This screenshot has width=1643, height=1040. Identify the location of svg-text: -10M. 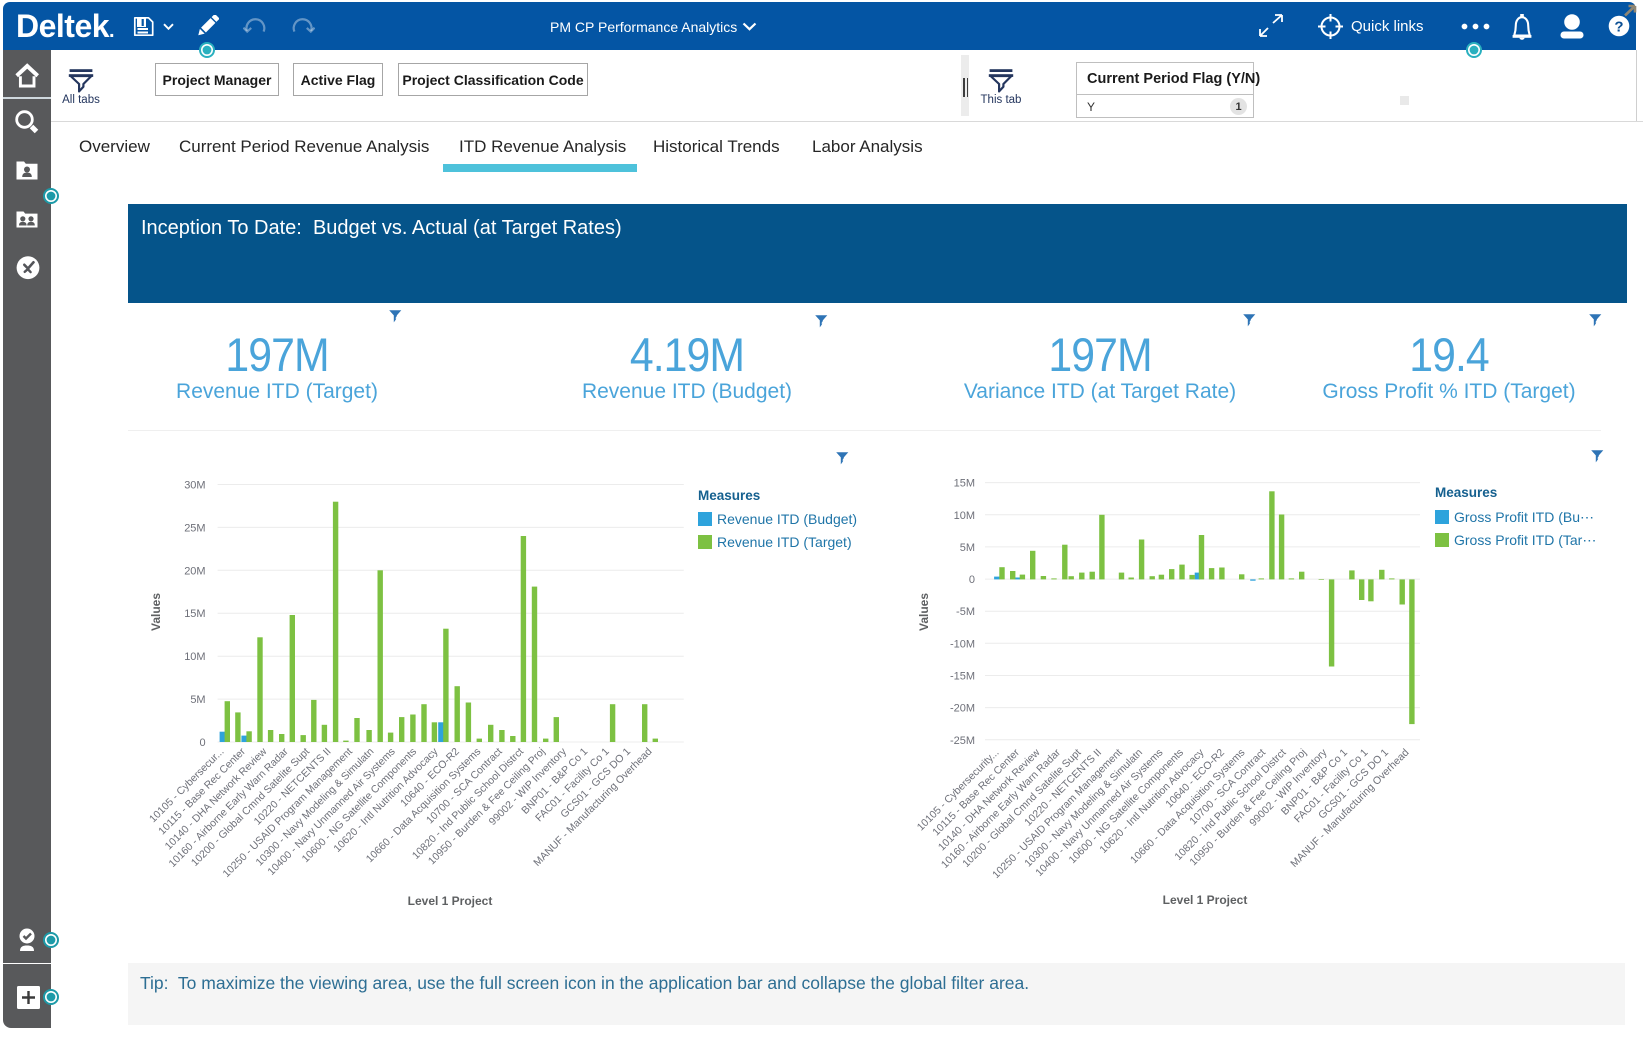
(962, 644).